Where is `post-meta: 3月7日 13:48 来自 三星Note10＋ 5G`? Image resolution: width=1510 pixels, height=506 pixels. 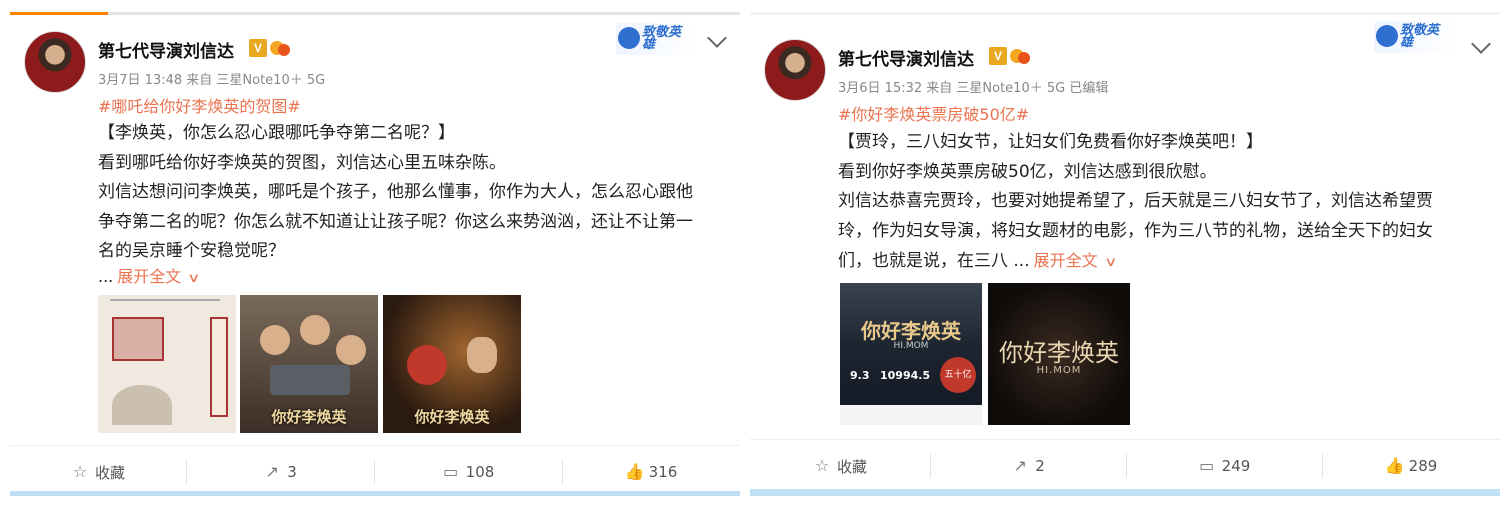 post-meta: 3月7日 13:48 来自 三星Note10＋ 5G is located at coordinates (212, 80).